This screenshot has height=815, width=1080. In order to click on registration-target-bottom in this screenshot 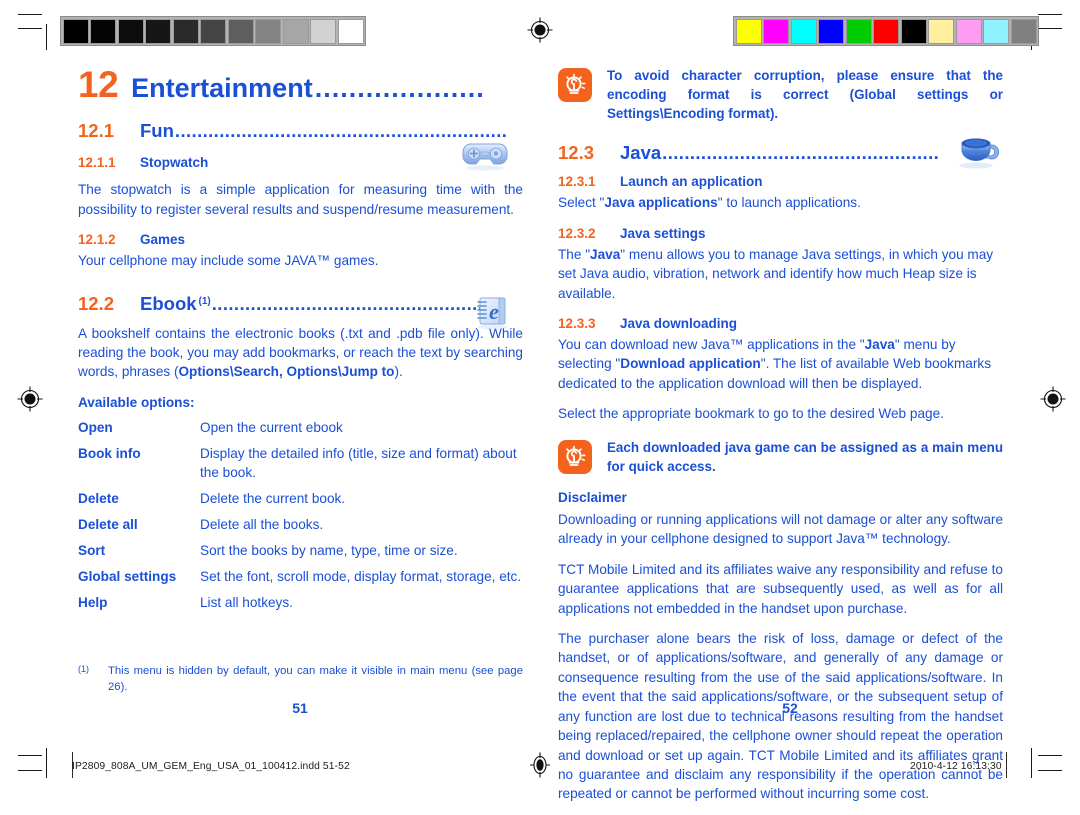, I will do `click(540, 765)`.